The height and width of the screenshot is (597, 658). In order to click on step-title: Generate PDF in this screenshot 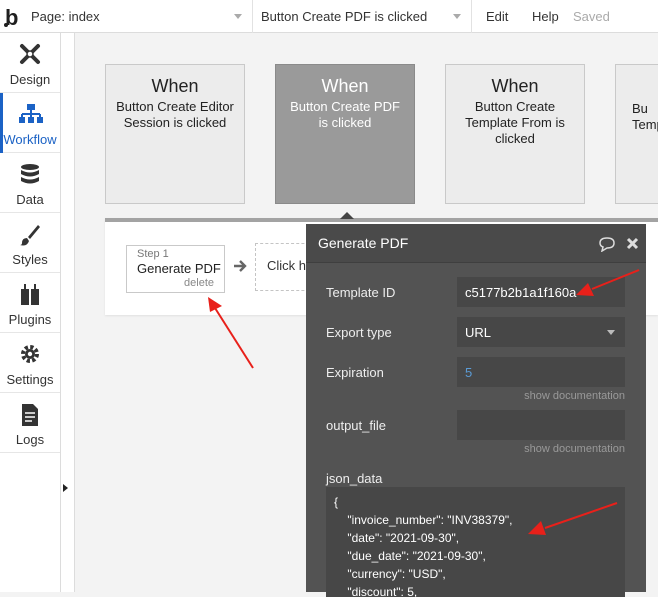, I will do `click(179, 268)`.